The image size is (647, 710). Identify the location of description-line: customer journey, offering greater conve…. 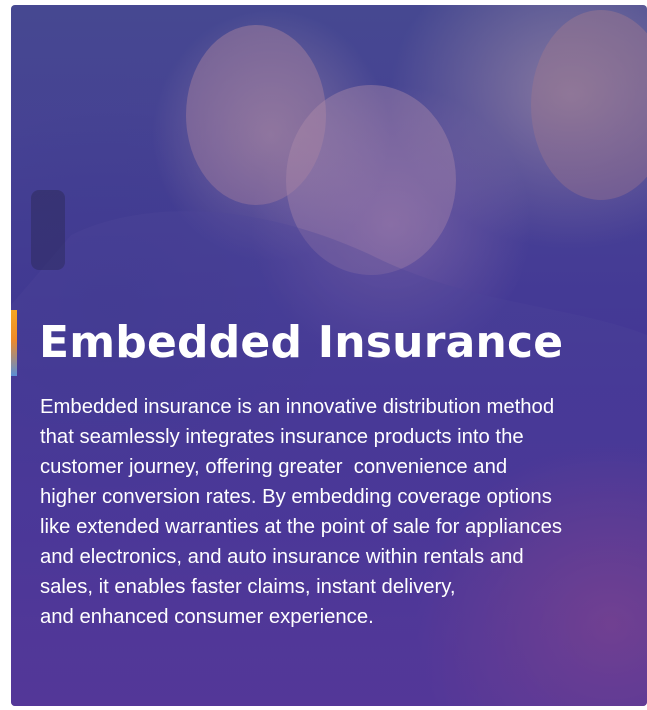
(274, 467).